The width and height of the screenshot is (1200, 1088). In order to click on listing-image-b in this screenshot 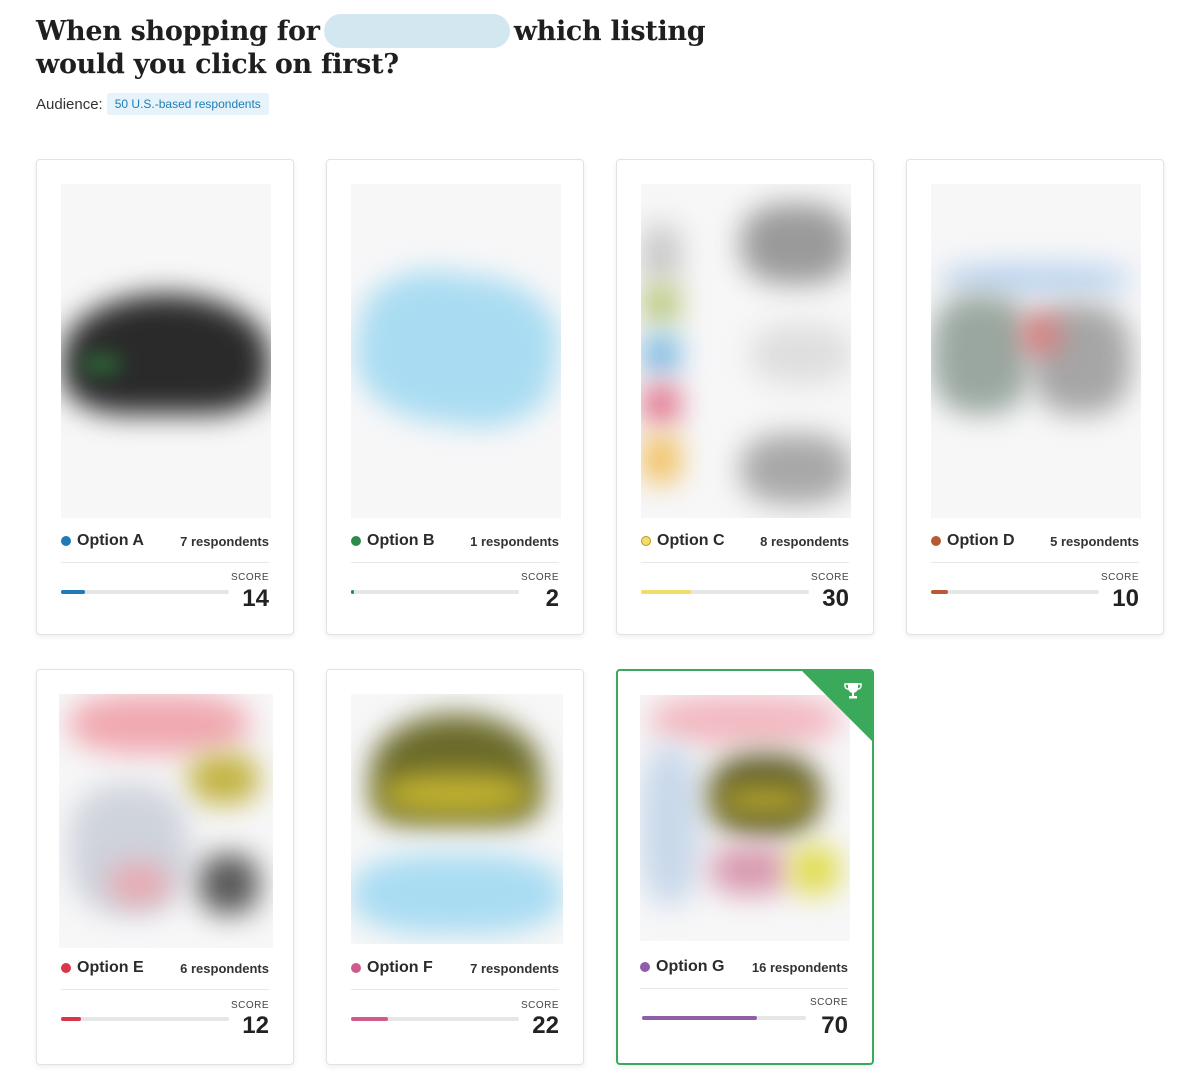, I will do `click(456, 351)`.